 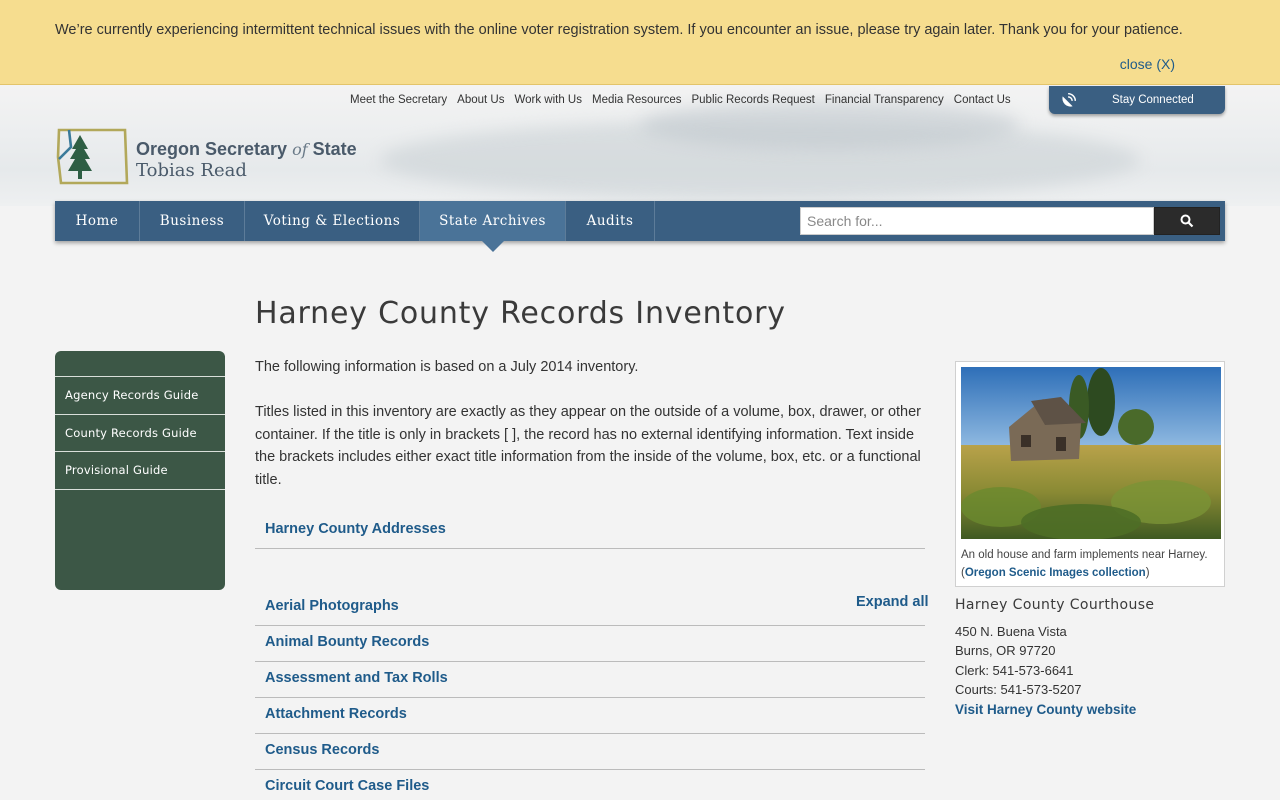 I want to click on stay-connected-button: Stay Connected, so click(x=1137, y=100).